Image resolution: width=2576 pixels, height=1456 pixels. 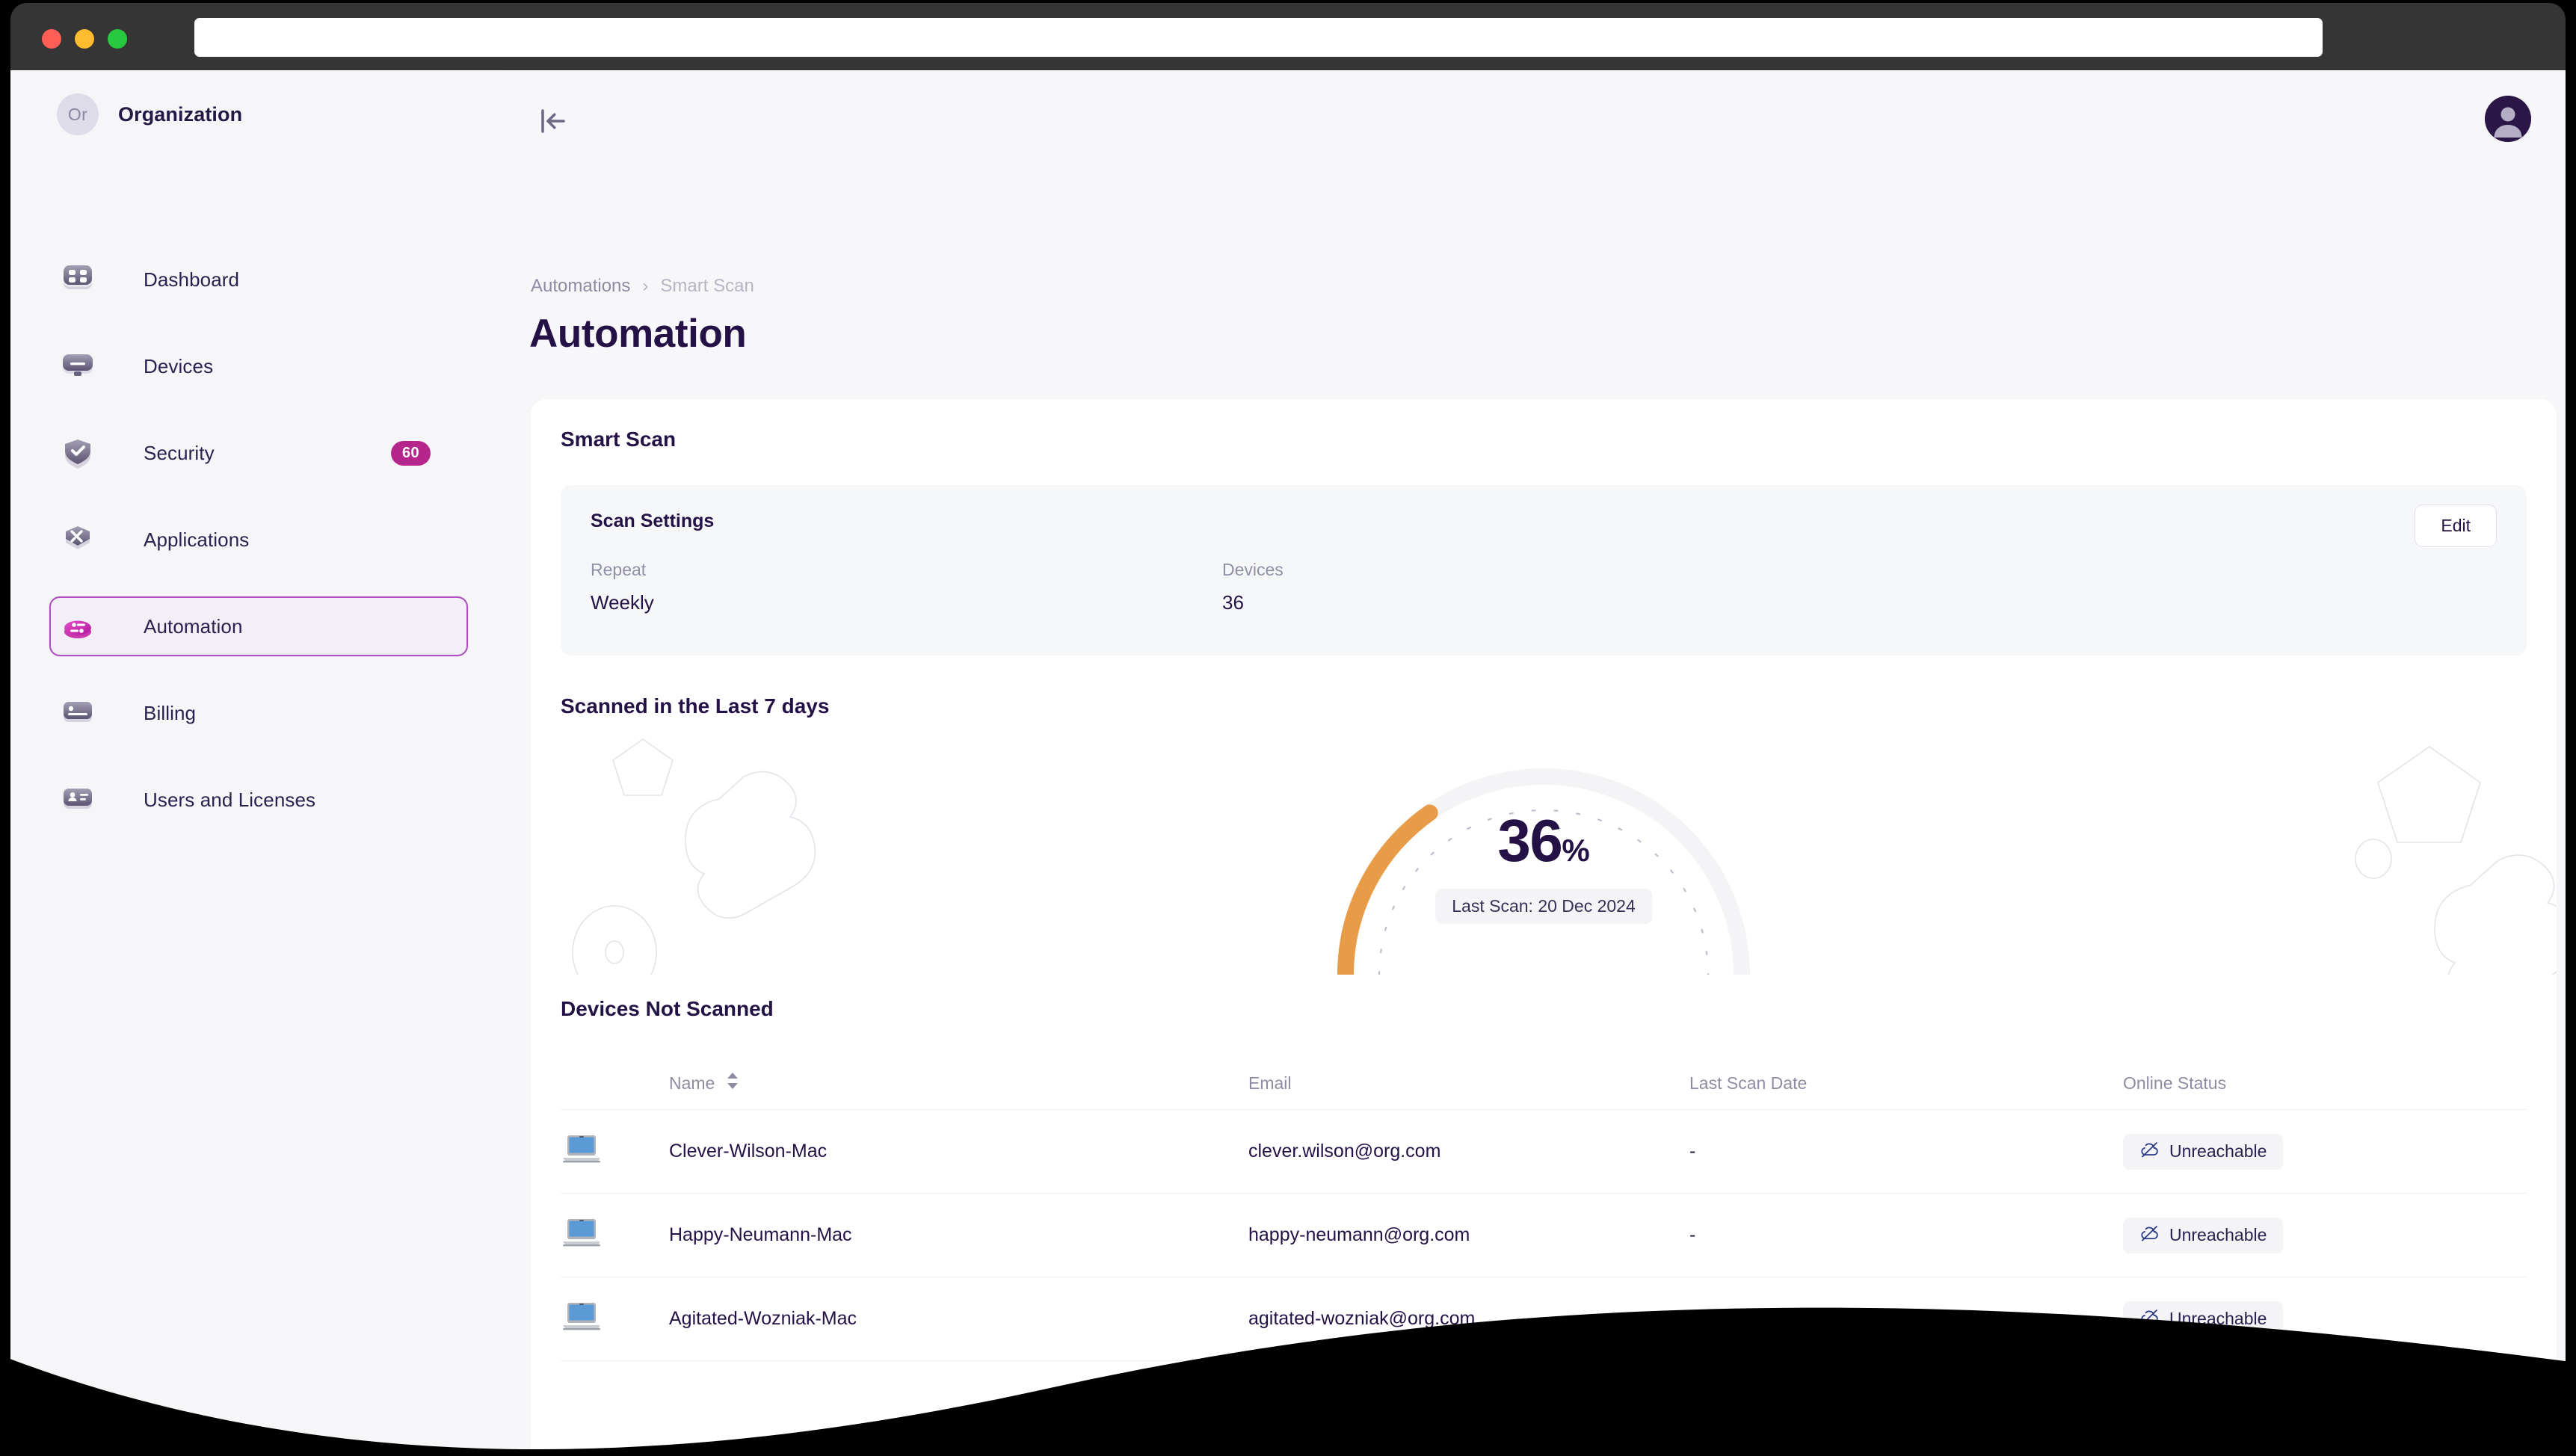 I want to click on shield-icon, so click(x=77, y=453).